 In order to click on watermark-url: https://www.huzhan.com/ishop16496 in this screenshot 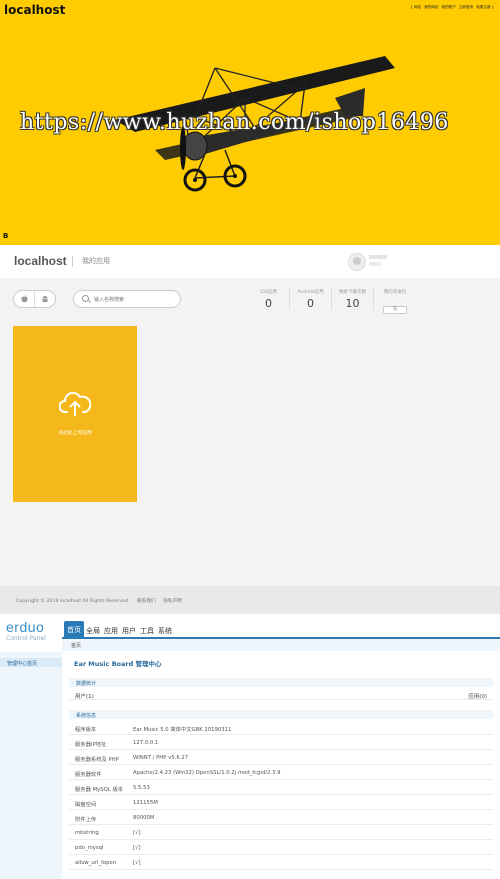, I will do `click(234, 122)`.